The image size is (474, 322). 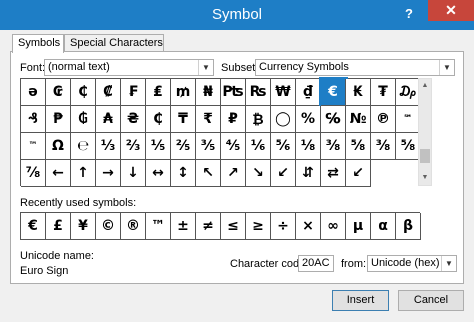 What do you see at coordinates (354, 264) in the screenshot?
I see `from-label: from:` at bounding box center [354, 264].